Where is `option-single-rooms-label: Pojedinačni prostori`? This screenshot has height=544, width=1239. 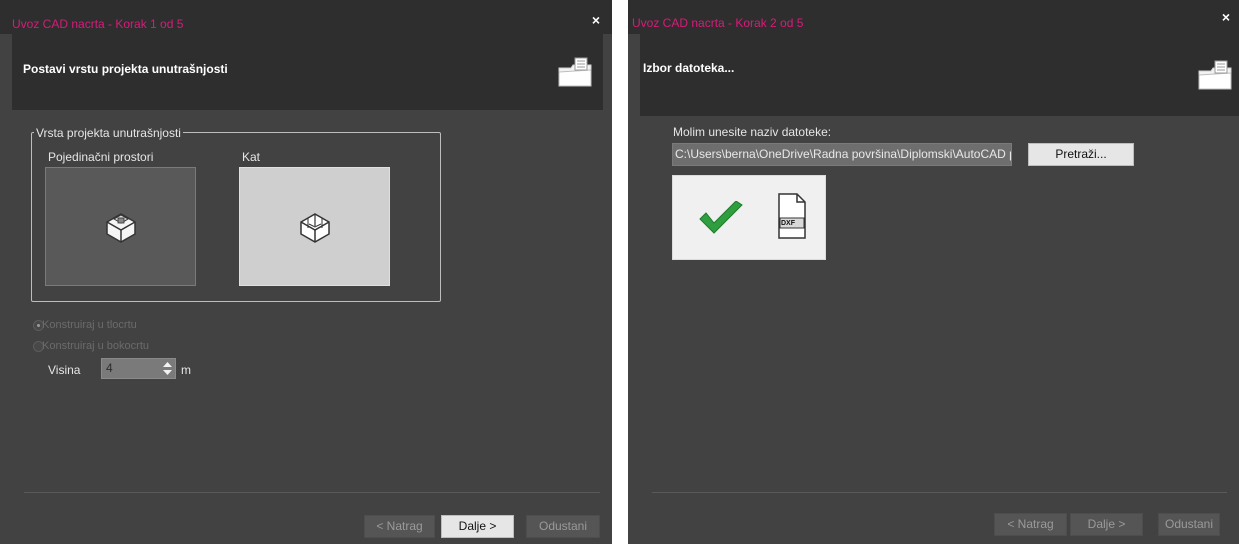
option-single-rooms-label: Pojedinačni prostori is located at coordinates (101, 157).